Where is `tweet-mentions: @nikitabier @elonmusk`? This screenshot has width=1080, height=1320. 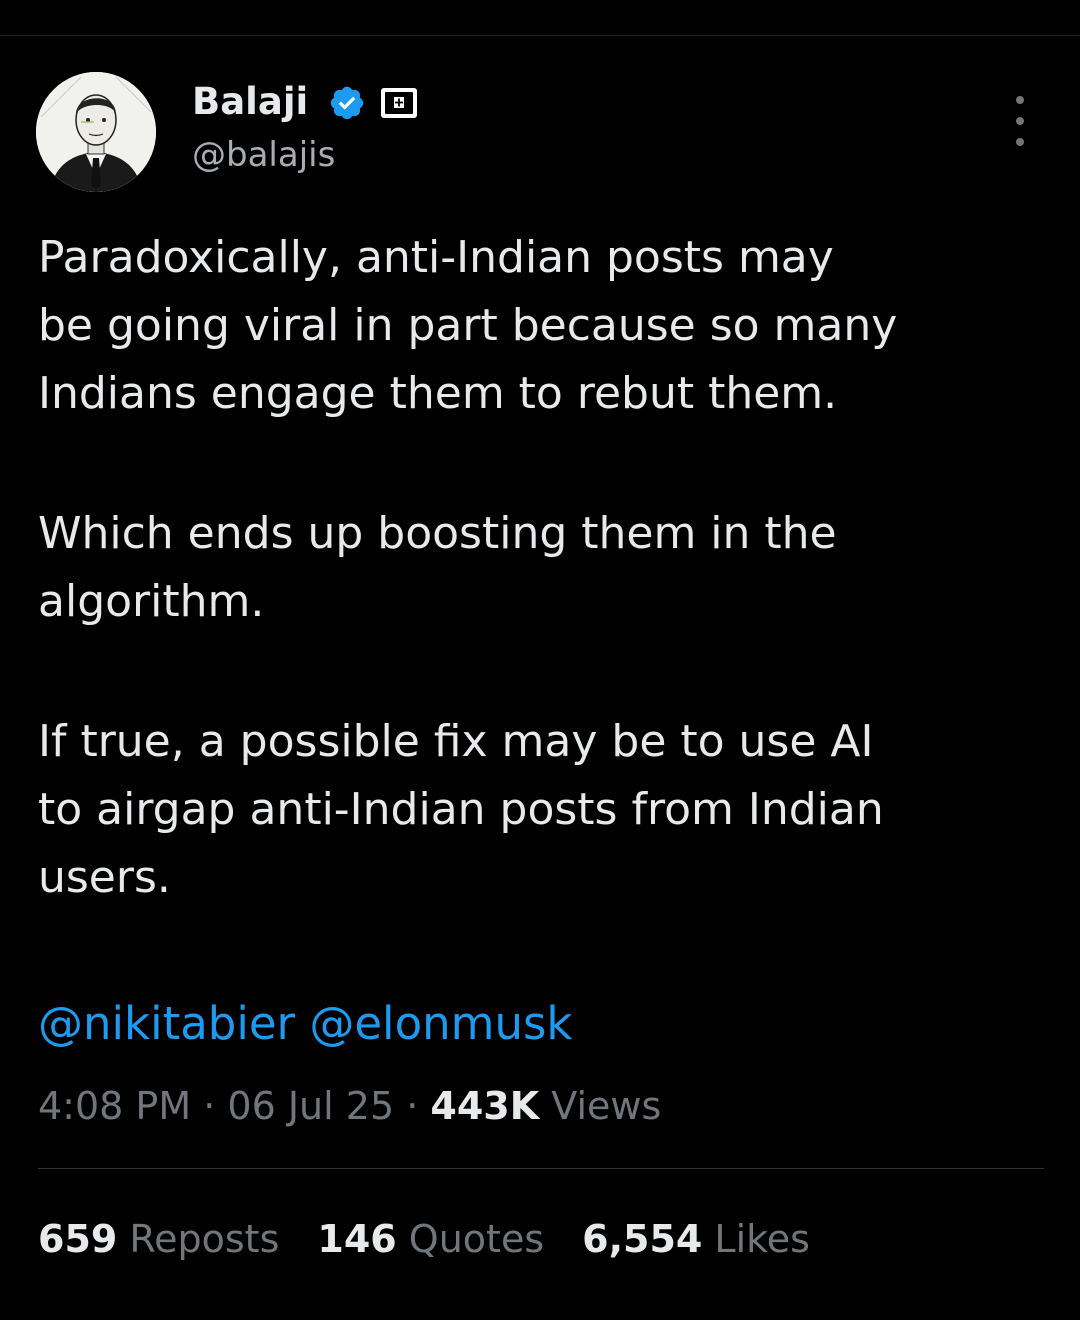 tweet-mentions: @nikitabier @elonmusk is located at coordinates (305, 1024).